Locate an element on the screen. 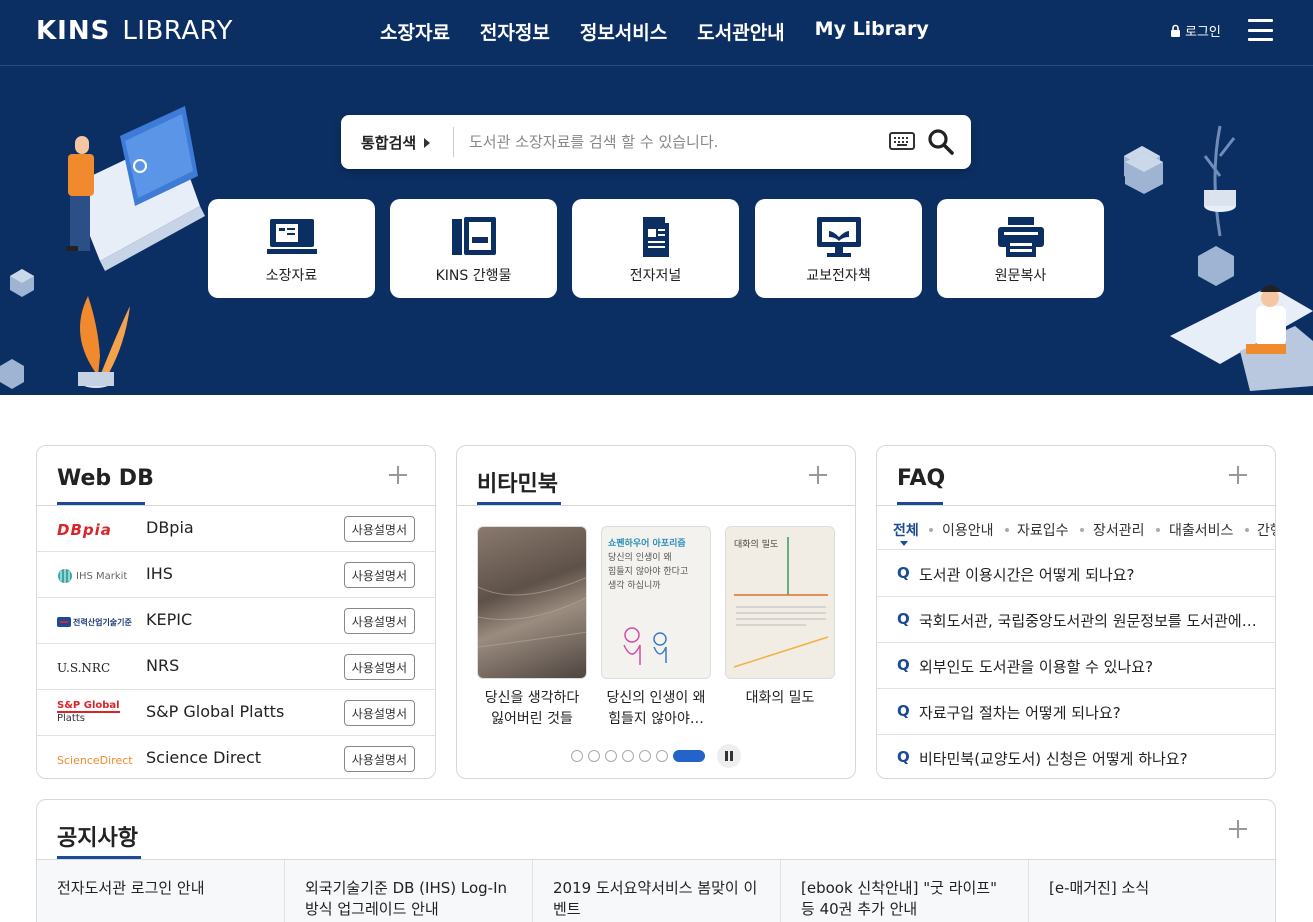 The width and height of the screenshot is (1313, 922). faq-item: Q 외부인도 도서관을 이용할 수 있나요? is located at coordinates (1076, 666).